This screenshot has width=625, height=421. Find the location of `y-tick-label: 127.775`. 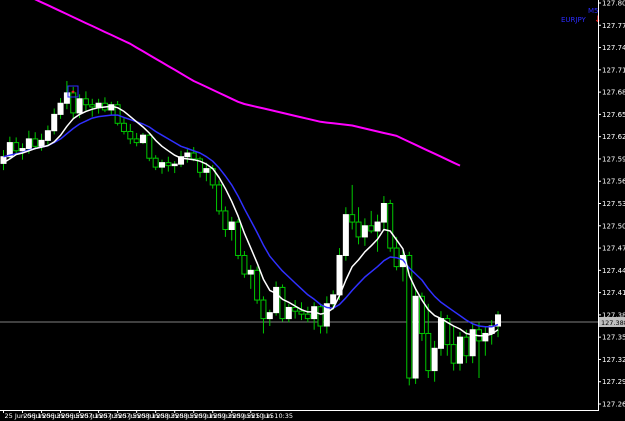

y-tick-label: 127.775 is located at coordinates (613, 26).